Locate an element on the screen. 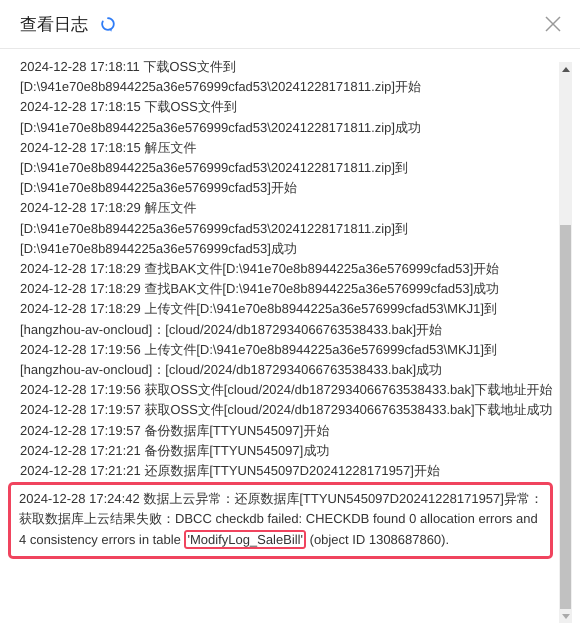 The image size is (580, 635). refresh-icon is located at coordinates (108, 24).